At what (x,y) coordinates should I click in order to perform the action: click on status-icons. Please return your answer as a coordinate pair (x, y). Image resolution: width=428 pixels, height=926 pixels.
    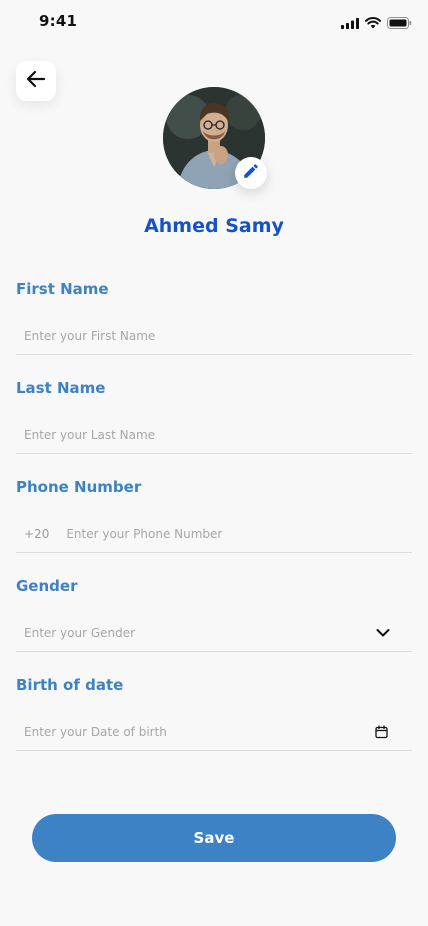
    Looking at the image, I should click on (376, 23).